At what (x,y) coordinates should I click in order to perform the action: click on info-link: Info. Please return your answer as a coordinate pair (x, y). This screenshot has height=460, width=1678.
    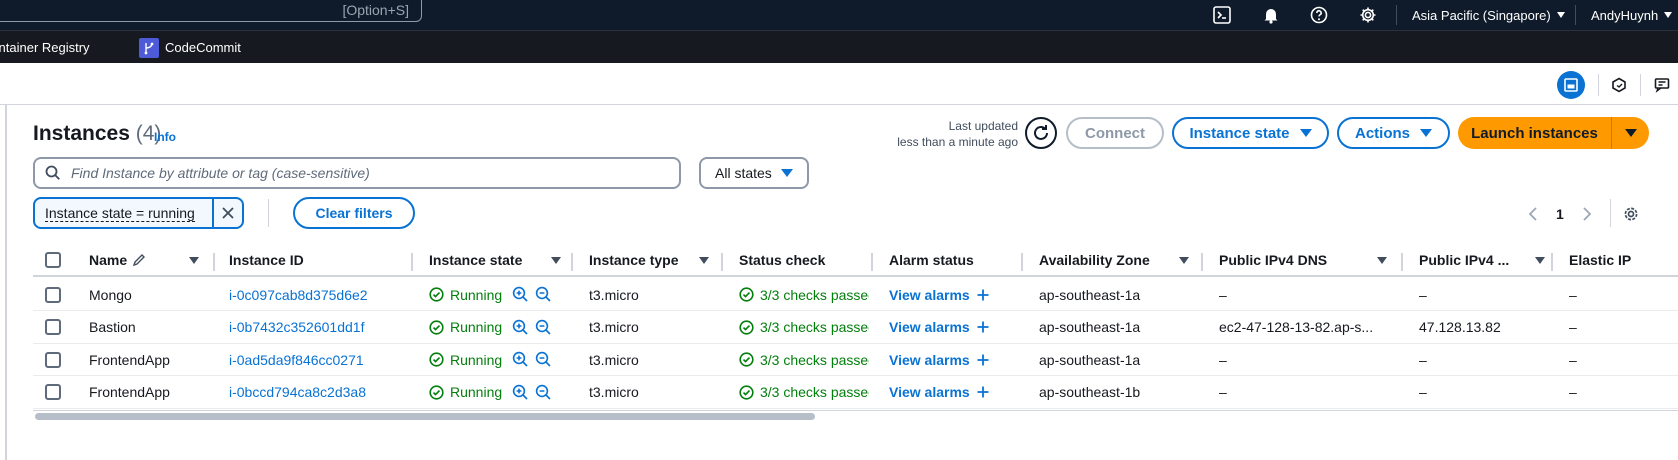
    Looking at the image, I should click on (165, 137).